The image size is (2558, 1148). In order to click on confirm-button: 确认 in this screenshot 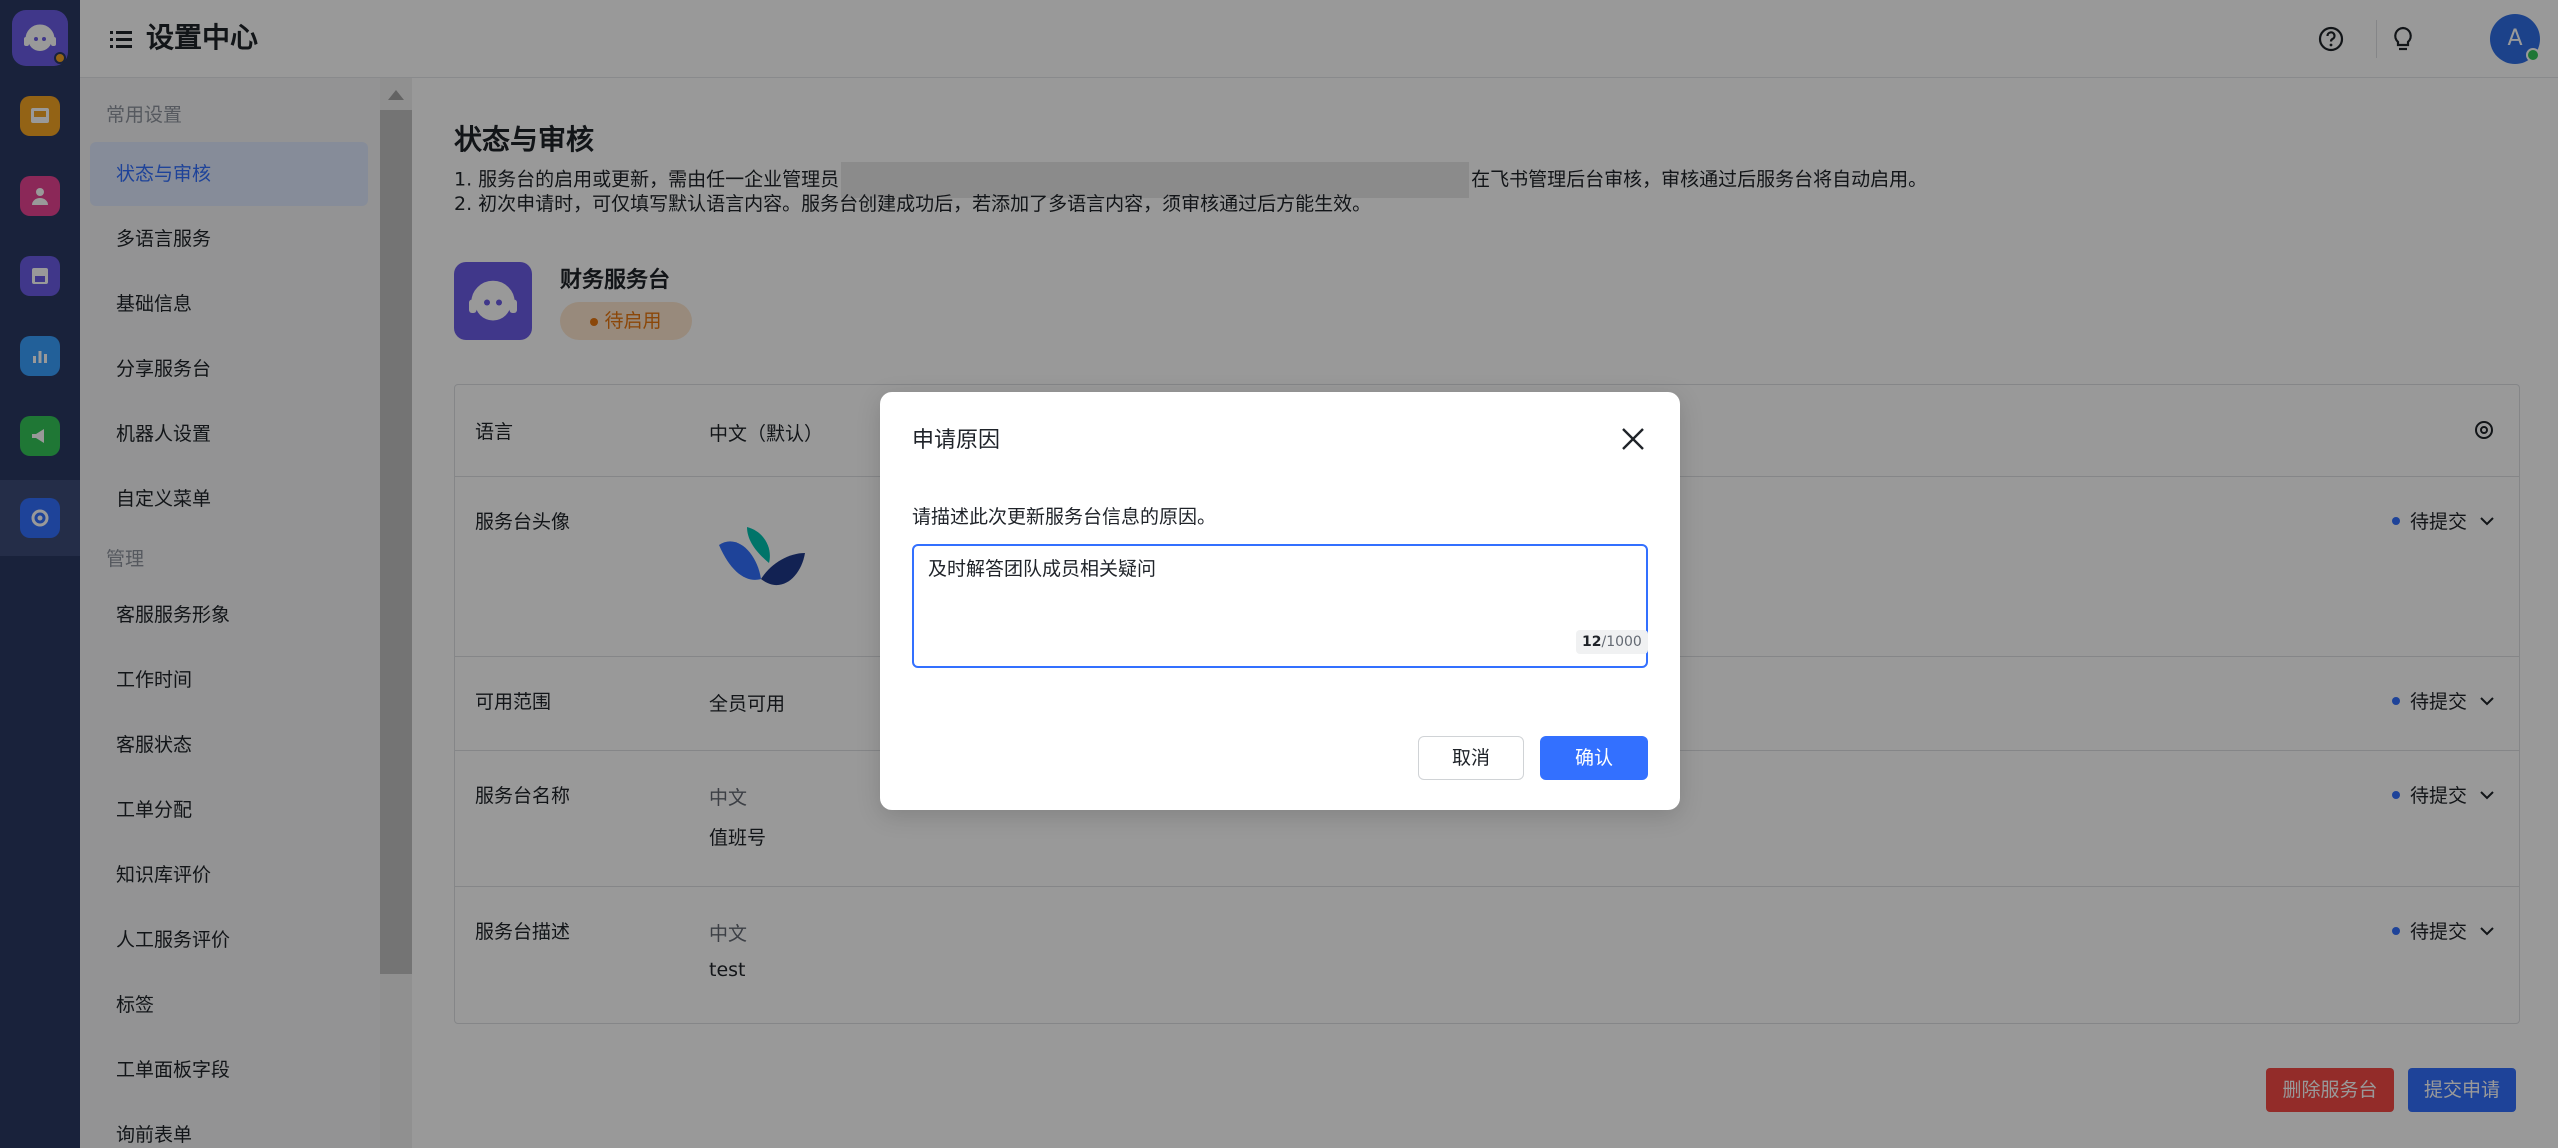, I will do `click(1594, 758)`.